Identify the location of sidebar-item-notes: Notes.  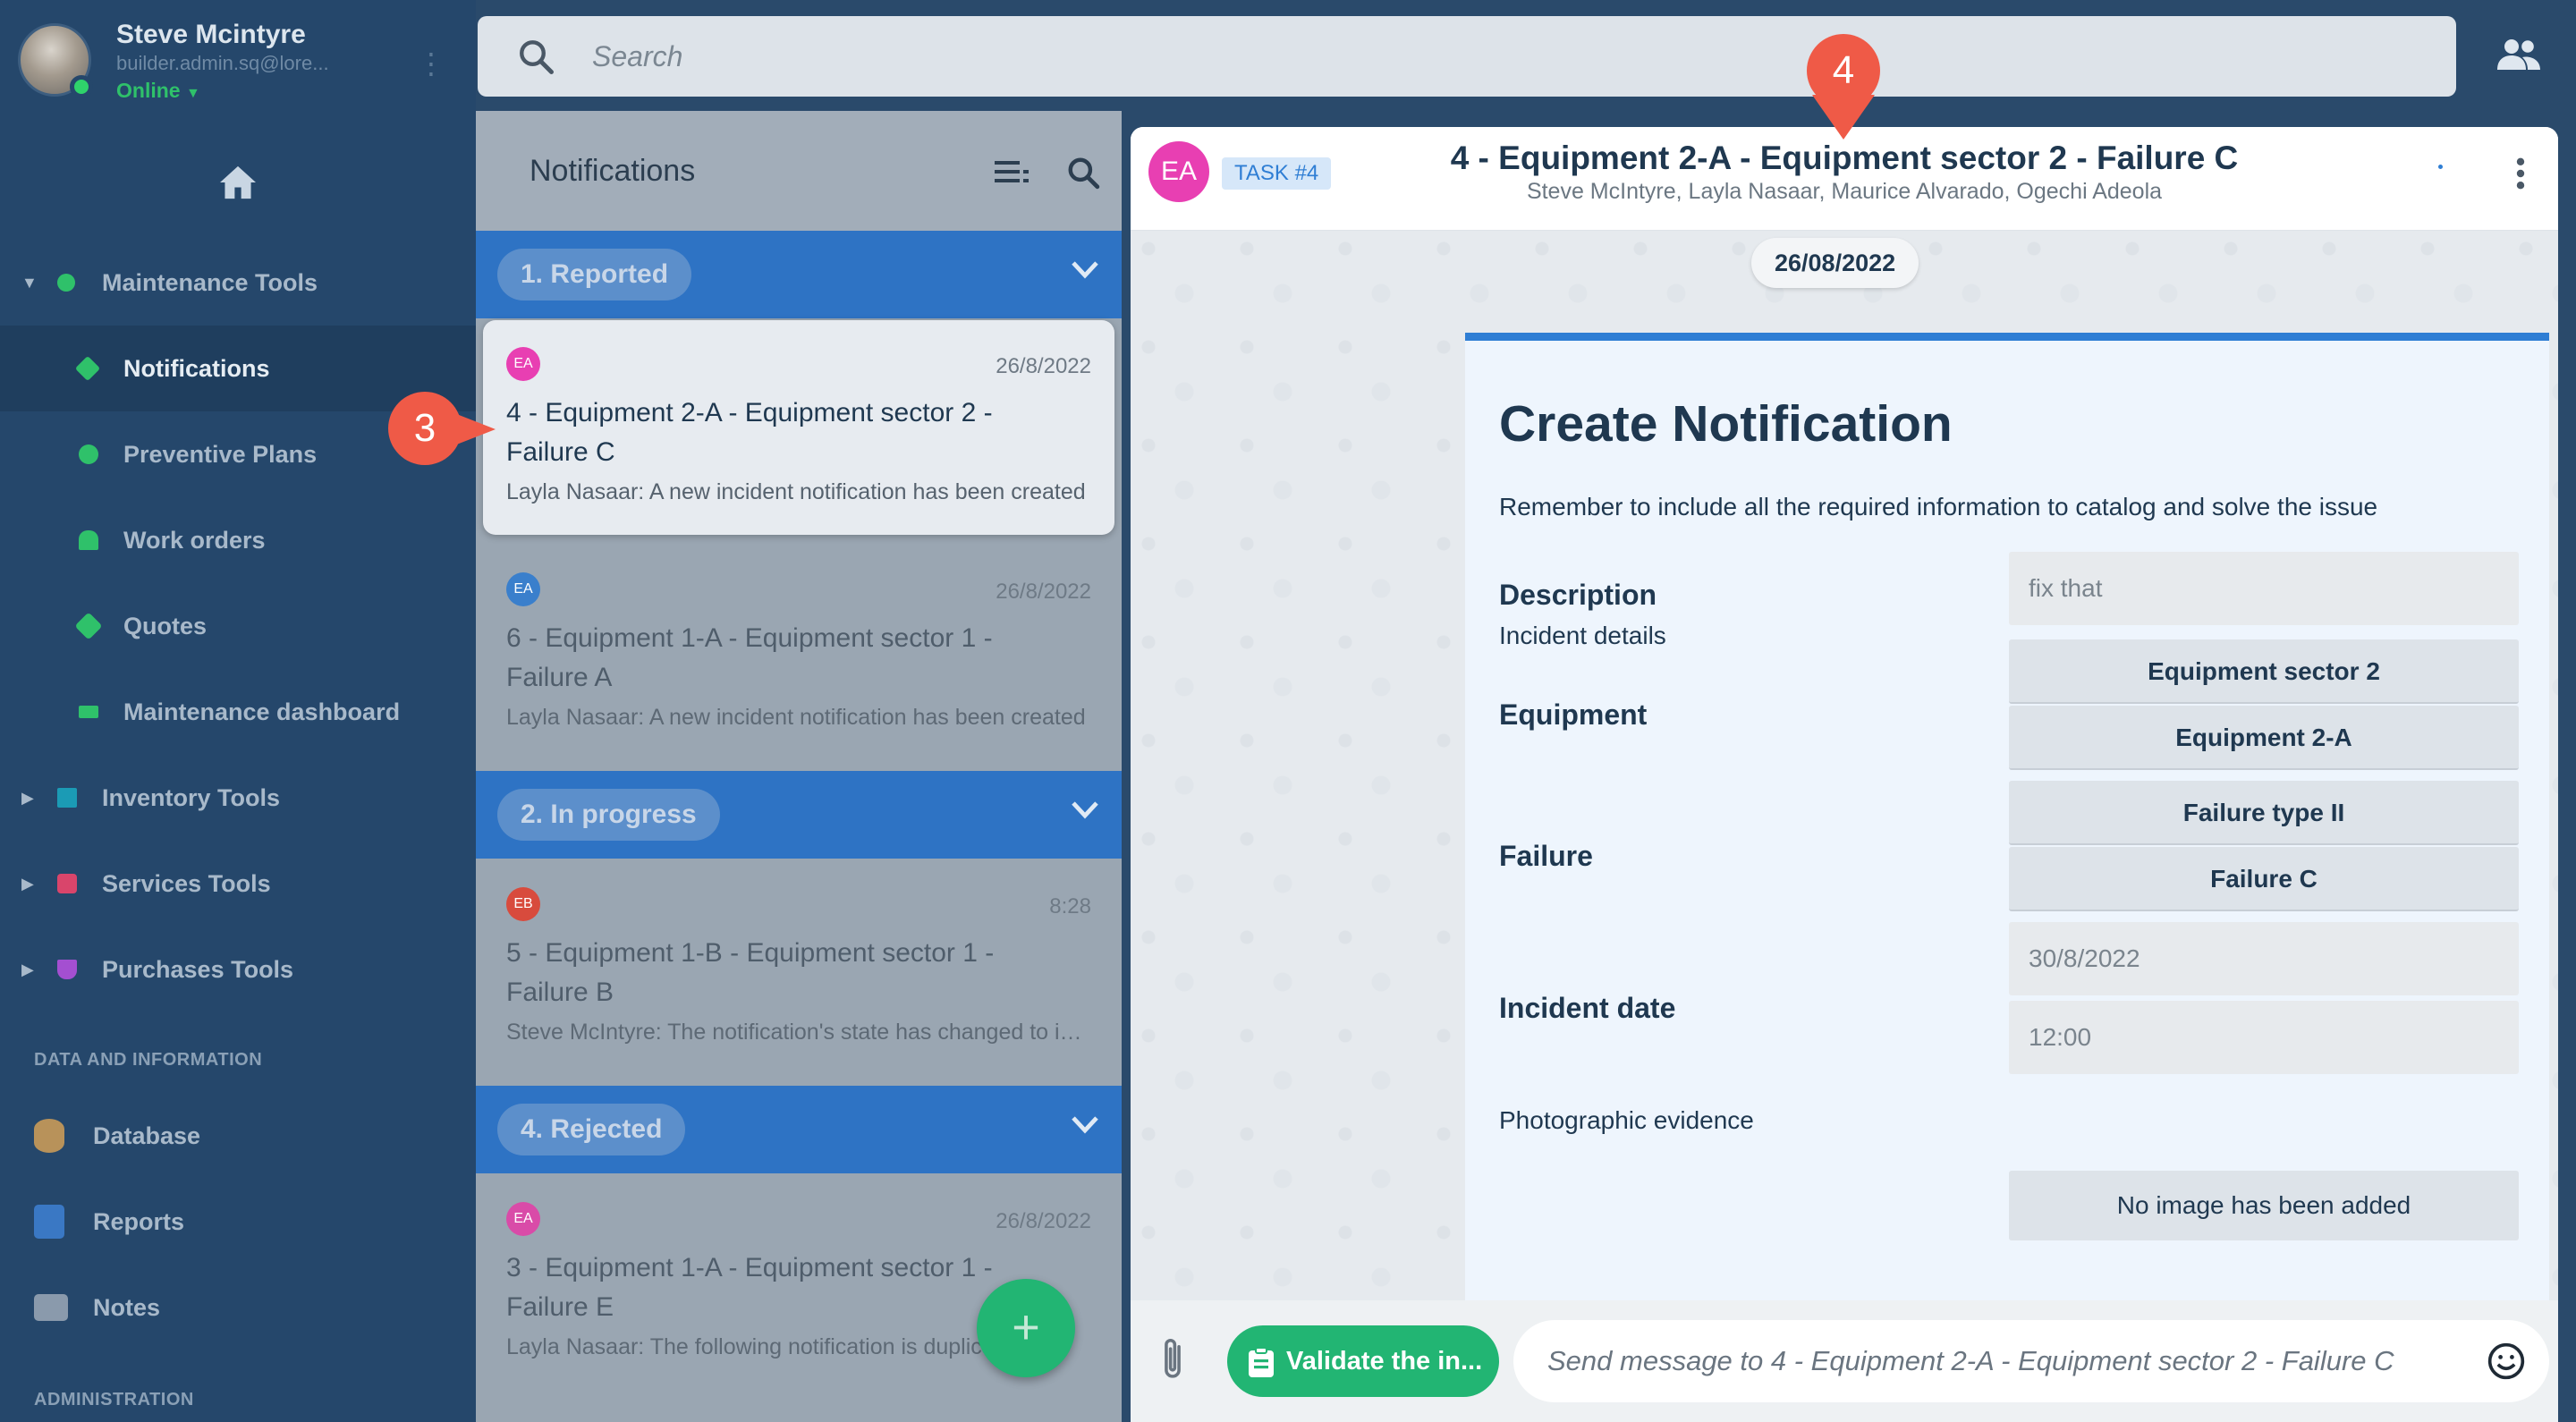
(238, 1307).